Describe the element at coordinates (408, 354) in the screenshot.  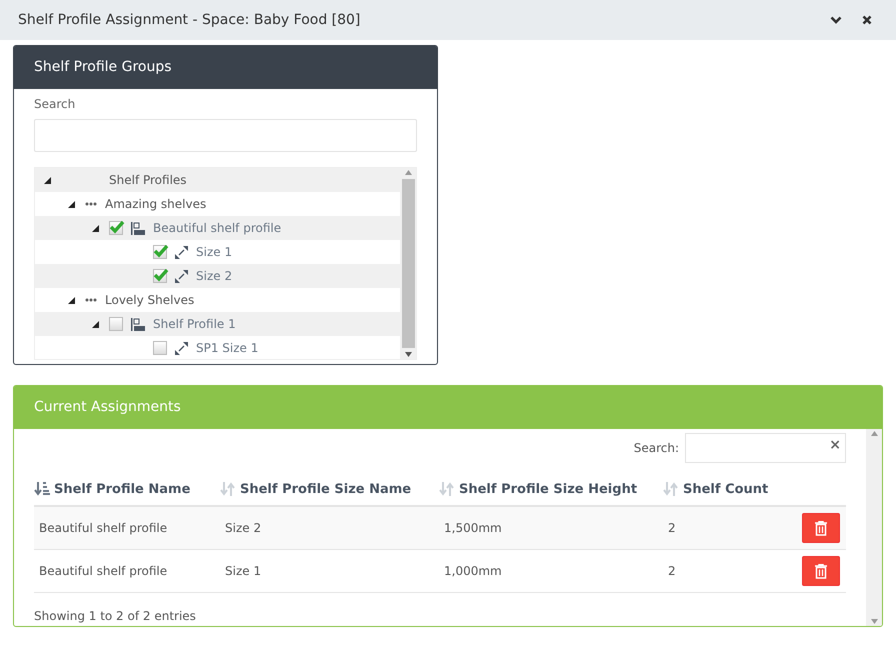
I see `scroll-down-icon` at that location.